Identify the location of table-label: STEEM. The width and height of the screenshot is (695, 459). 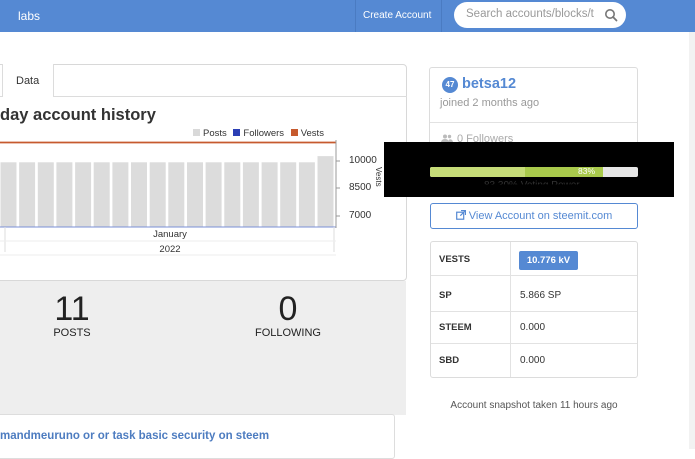
(455, 327).